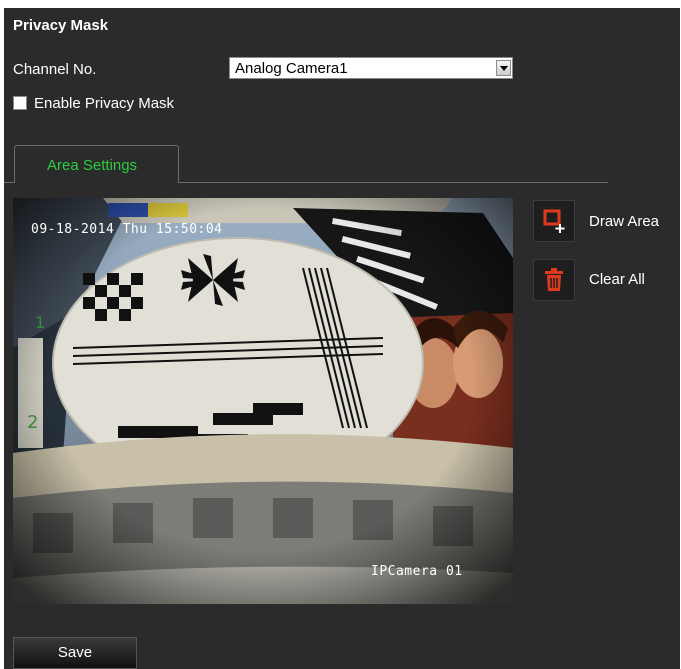  I want to click on tab-divider-left, so click(9, 182).